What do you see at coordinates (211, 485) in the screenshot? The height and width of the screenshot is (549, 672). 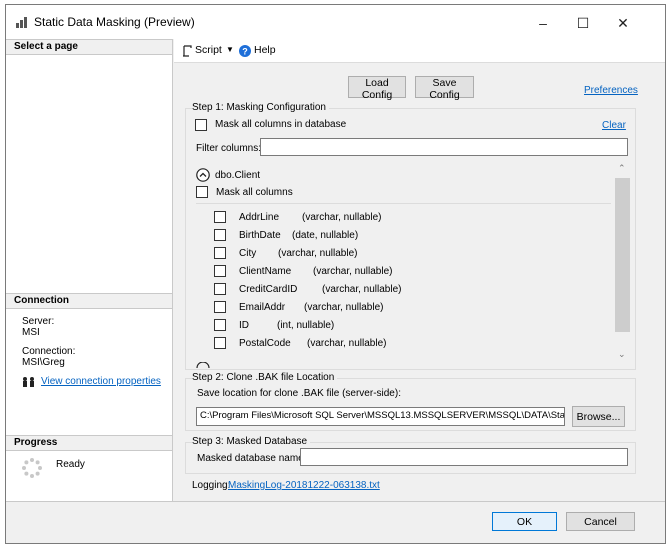 I see `logging-label: Logging:` at bounding box center [211, 485].